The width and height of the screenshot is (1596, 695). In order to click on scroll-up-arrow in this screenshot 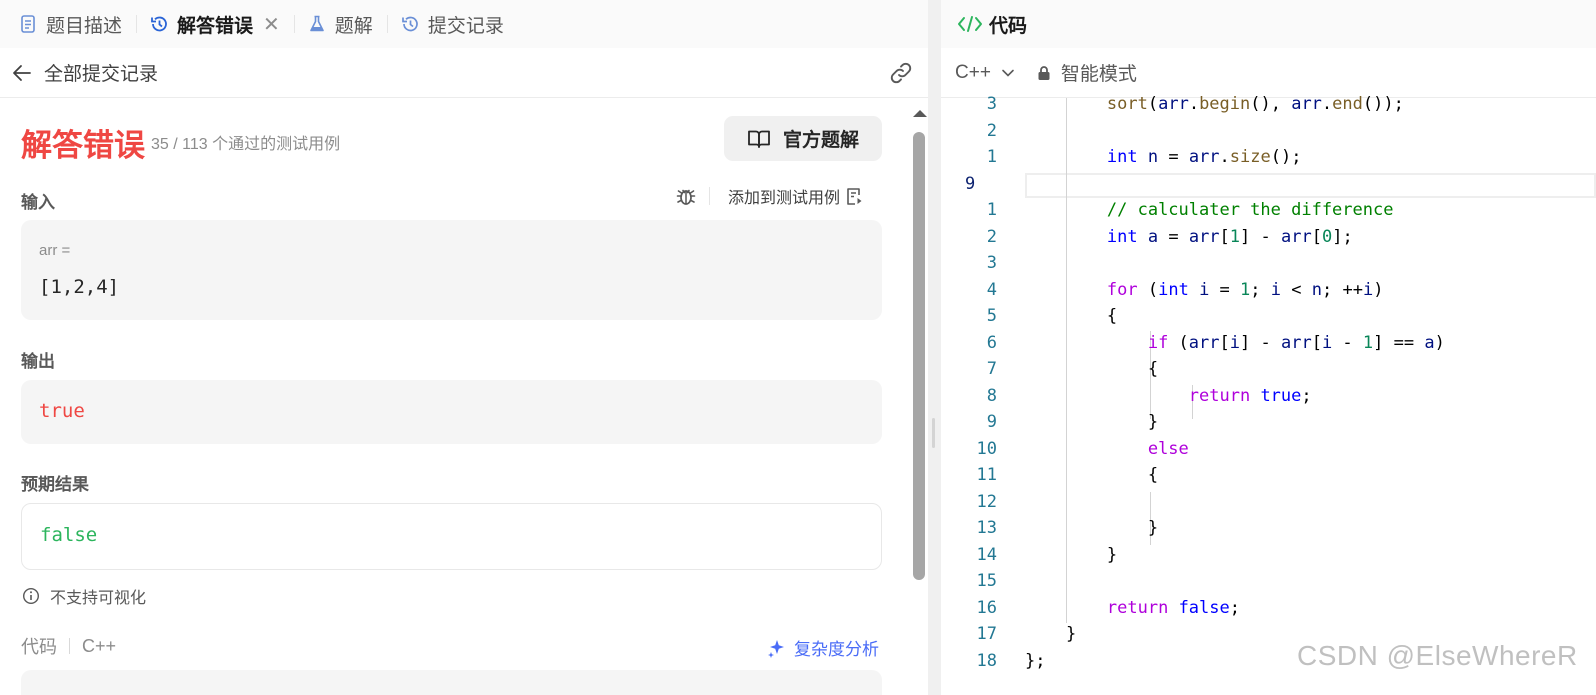, I will do `click(920, 113)`.